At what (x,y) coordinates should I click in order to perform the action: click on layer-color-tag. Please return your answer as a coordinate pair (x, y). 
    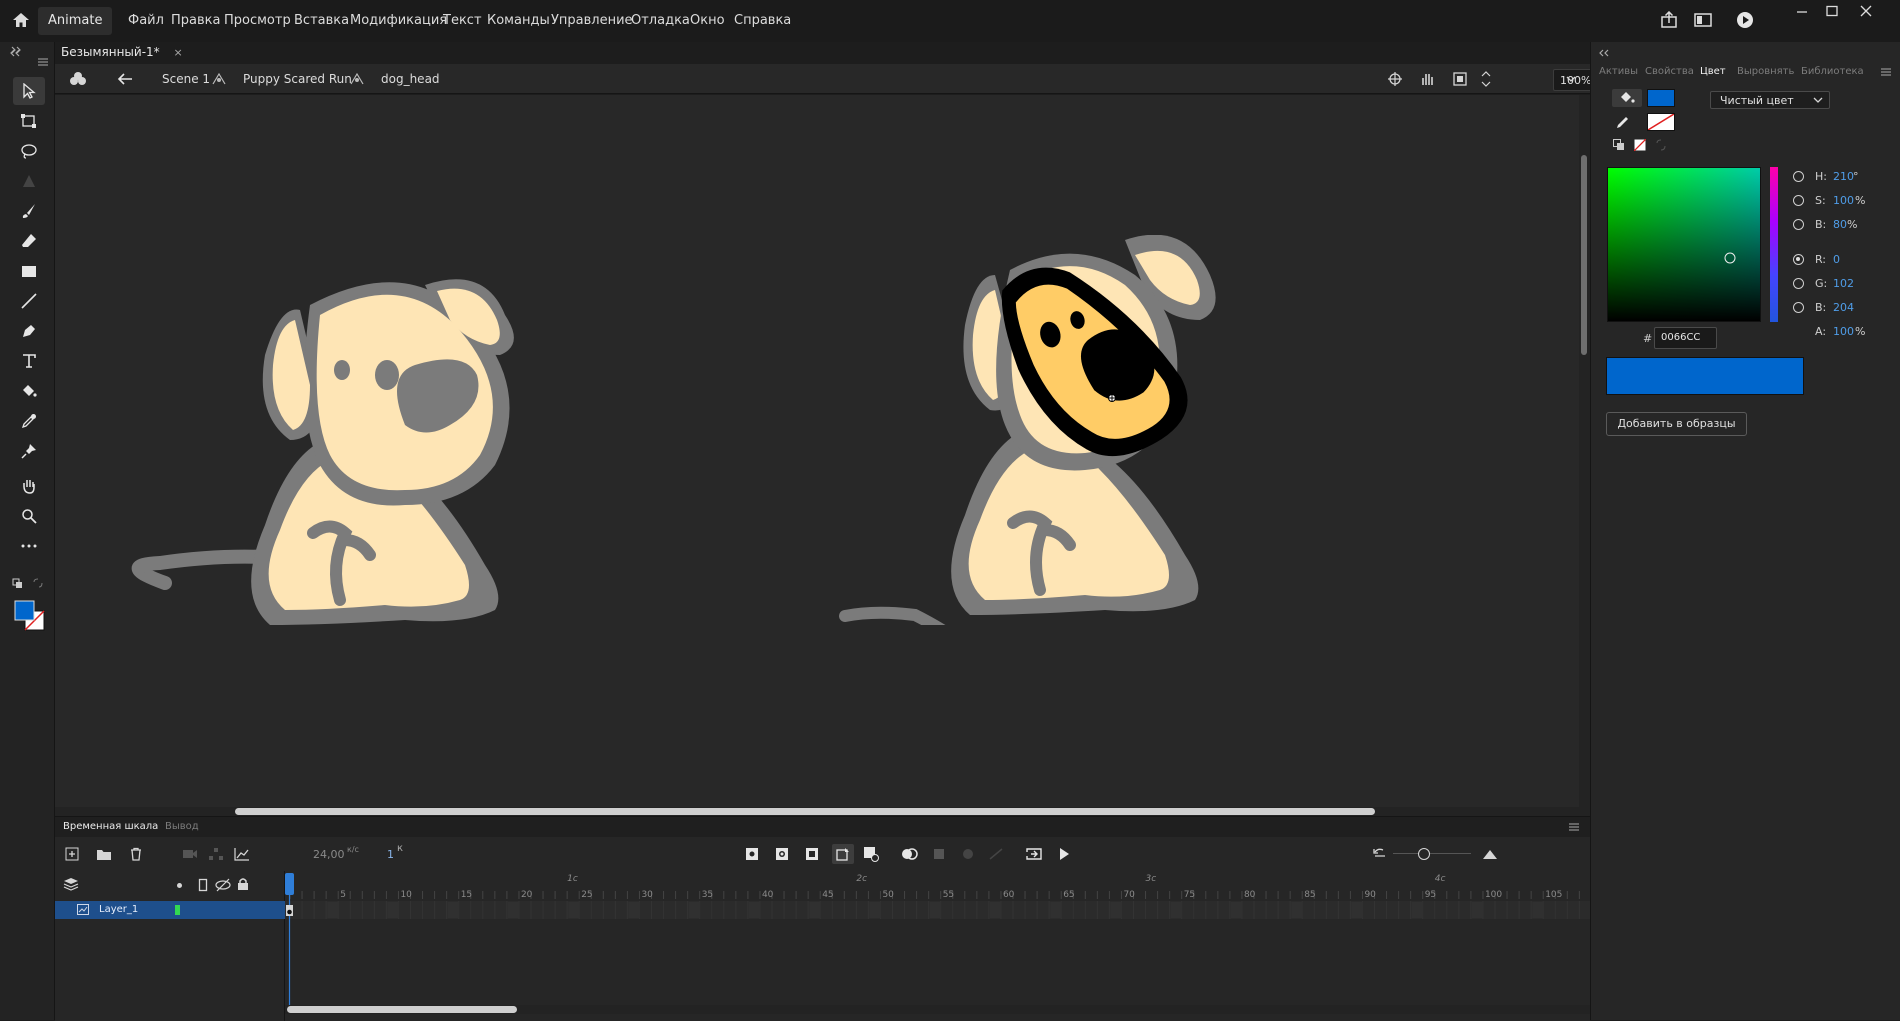
    Looking at the image, I should click on (177, 910).